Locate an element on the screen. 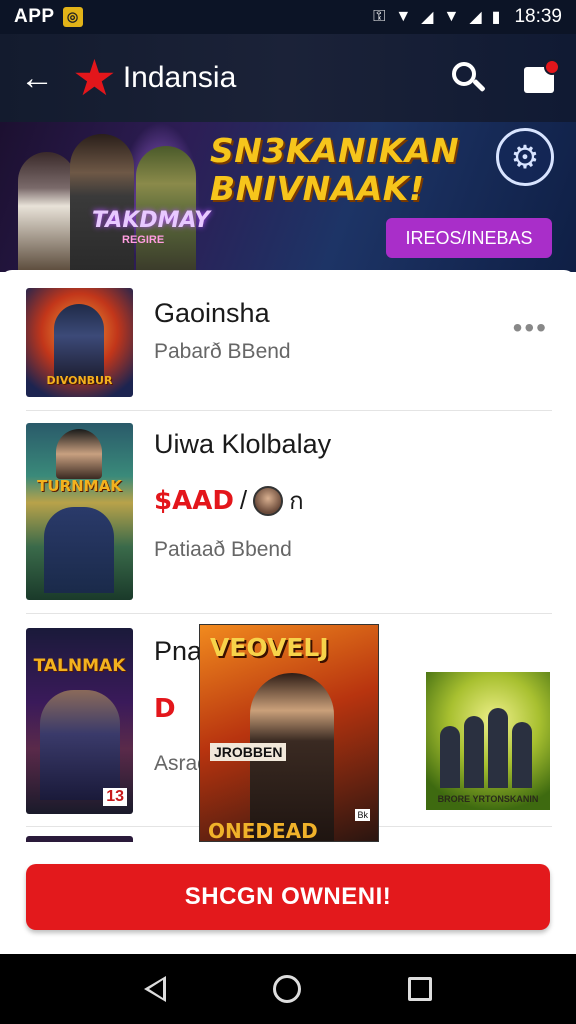  item-title: Pna is located at coordinates (178, 651).